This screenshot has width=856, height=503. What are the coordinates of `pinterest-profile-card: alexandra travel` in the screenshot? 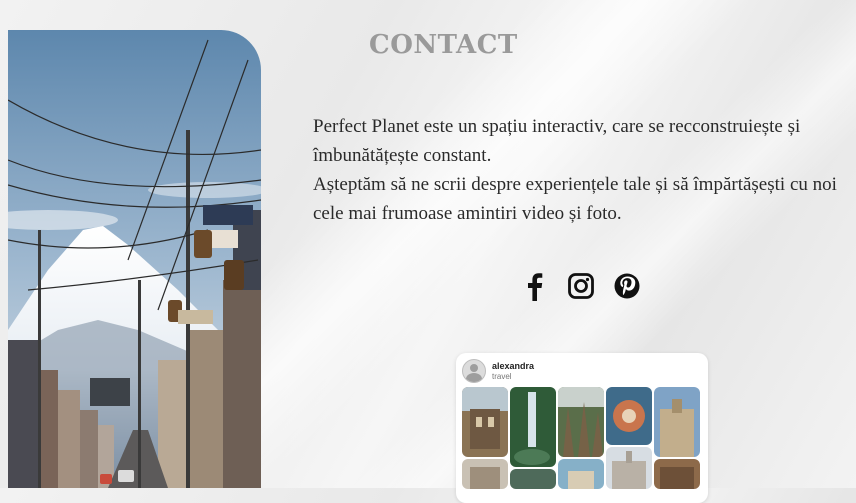 It's located at (582, 428).